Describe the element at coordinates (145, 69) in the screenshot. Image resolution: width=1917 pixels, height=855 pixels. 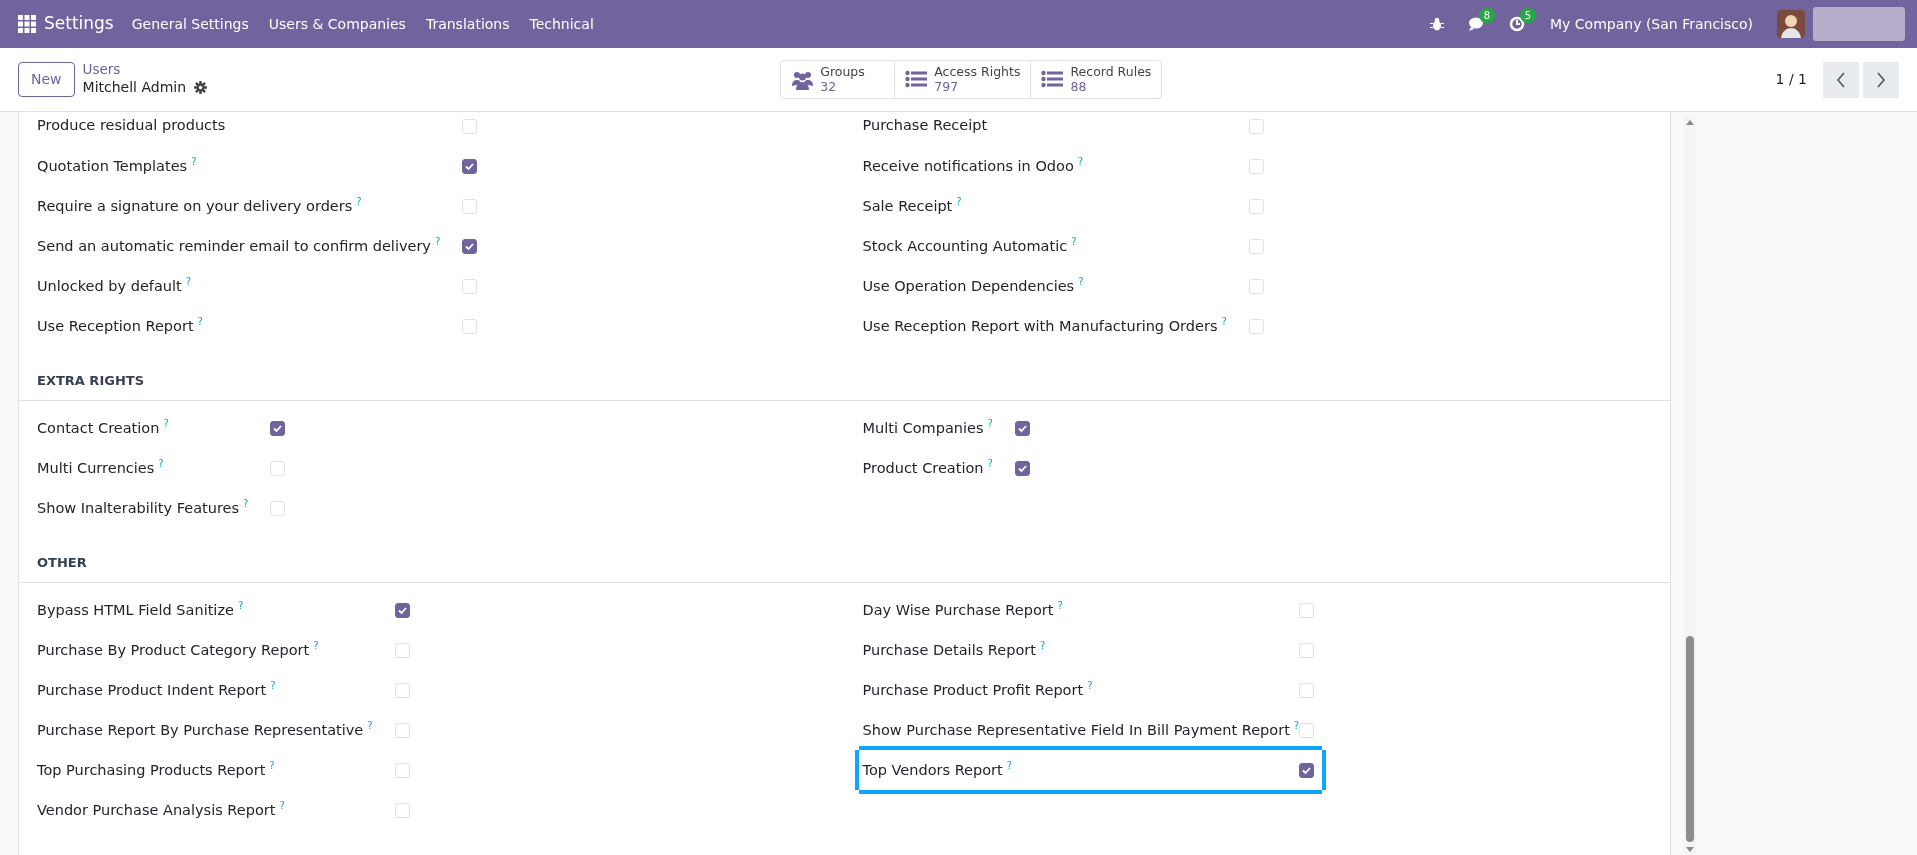
I see `breadcrumb-link: Users` at that location.